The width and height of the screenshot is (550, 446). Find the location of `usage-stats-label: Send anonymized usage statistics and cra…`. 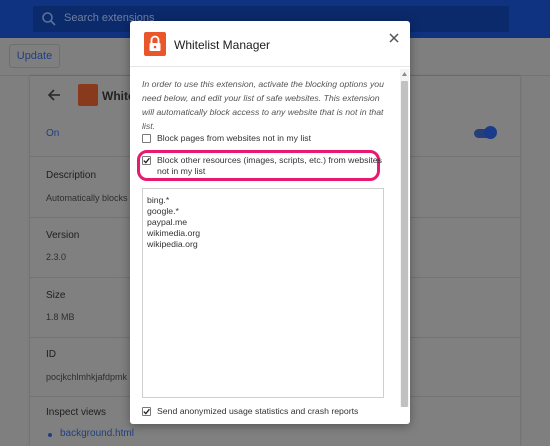

usage-stats-label: Send anonymized usage statistics and cra… is located at coordinates (258, 411).